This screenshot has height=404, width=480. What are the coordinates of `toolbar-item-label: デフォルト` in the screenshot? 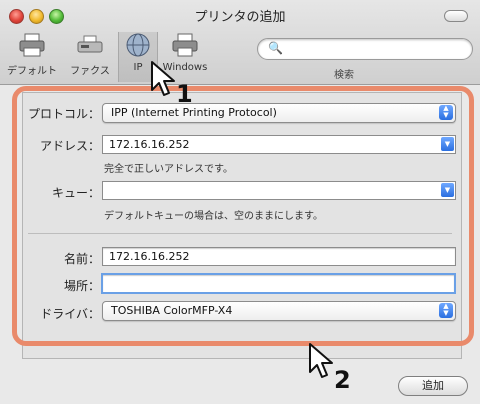 It's located at (32, 71).